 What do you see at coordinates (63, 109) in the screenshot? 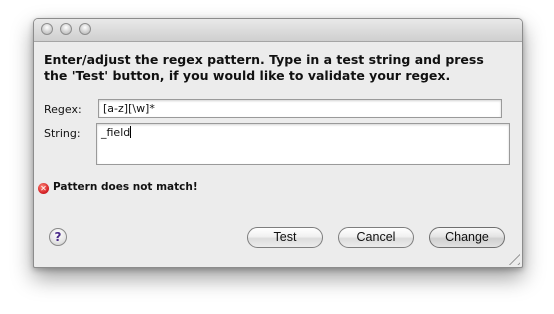
I see `regex-label: Regex:` at bounding box center [63, 109].